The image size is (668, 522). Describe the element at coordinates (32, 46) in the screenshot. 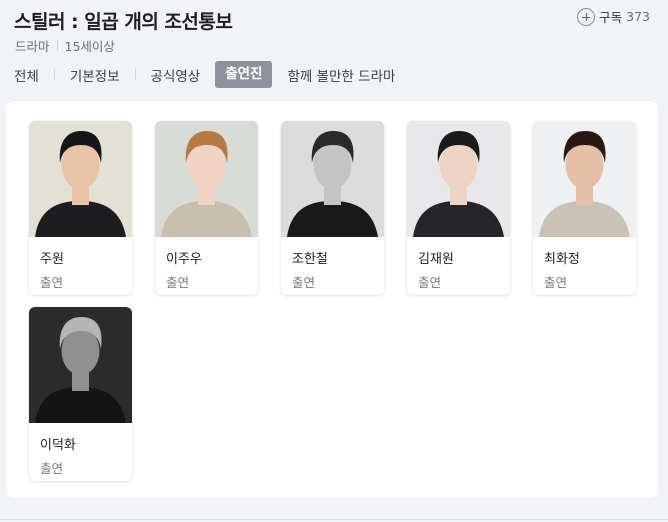

I see `genre-text: 드라마` at that location.